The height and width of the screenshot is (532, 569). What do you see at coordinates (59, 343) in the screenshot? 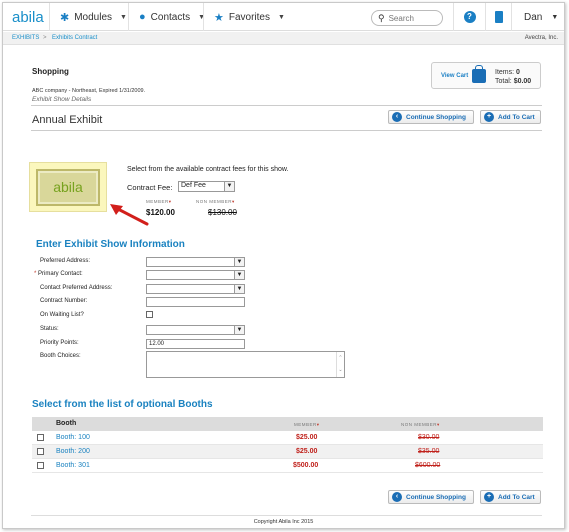
I see `priority-points-label: Priority Points:` at bounding box center [59, 343].